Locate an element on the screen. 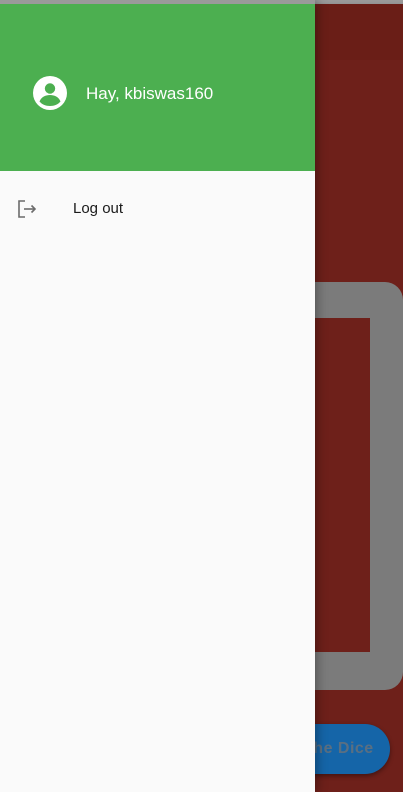 The height and width of the screenshot is (792, 403). drawer-item-label: Log out is located at coordinates (98, 208).